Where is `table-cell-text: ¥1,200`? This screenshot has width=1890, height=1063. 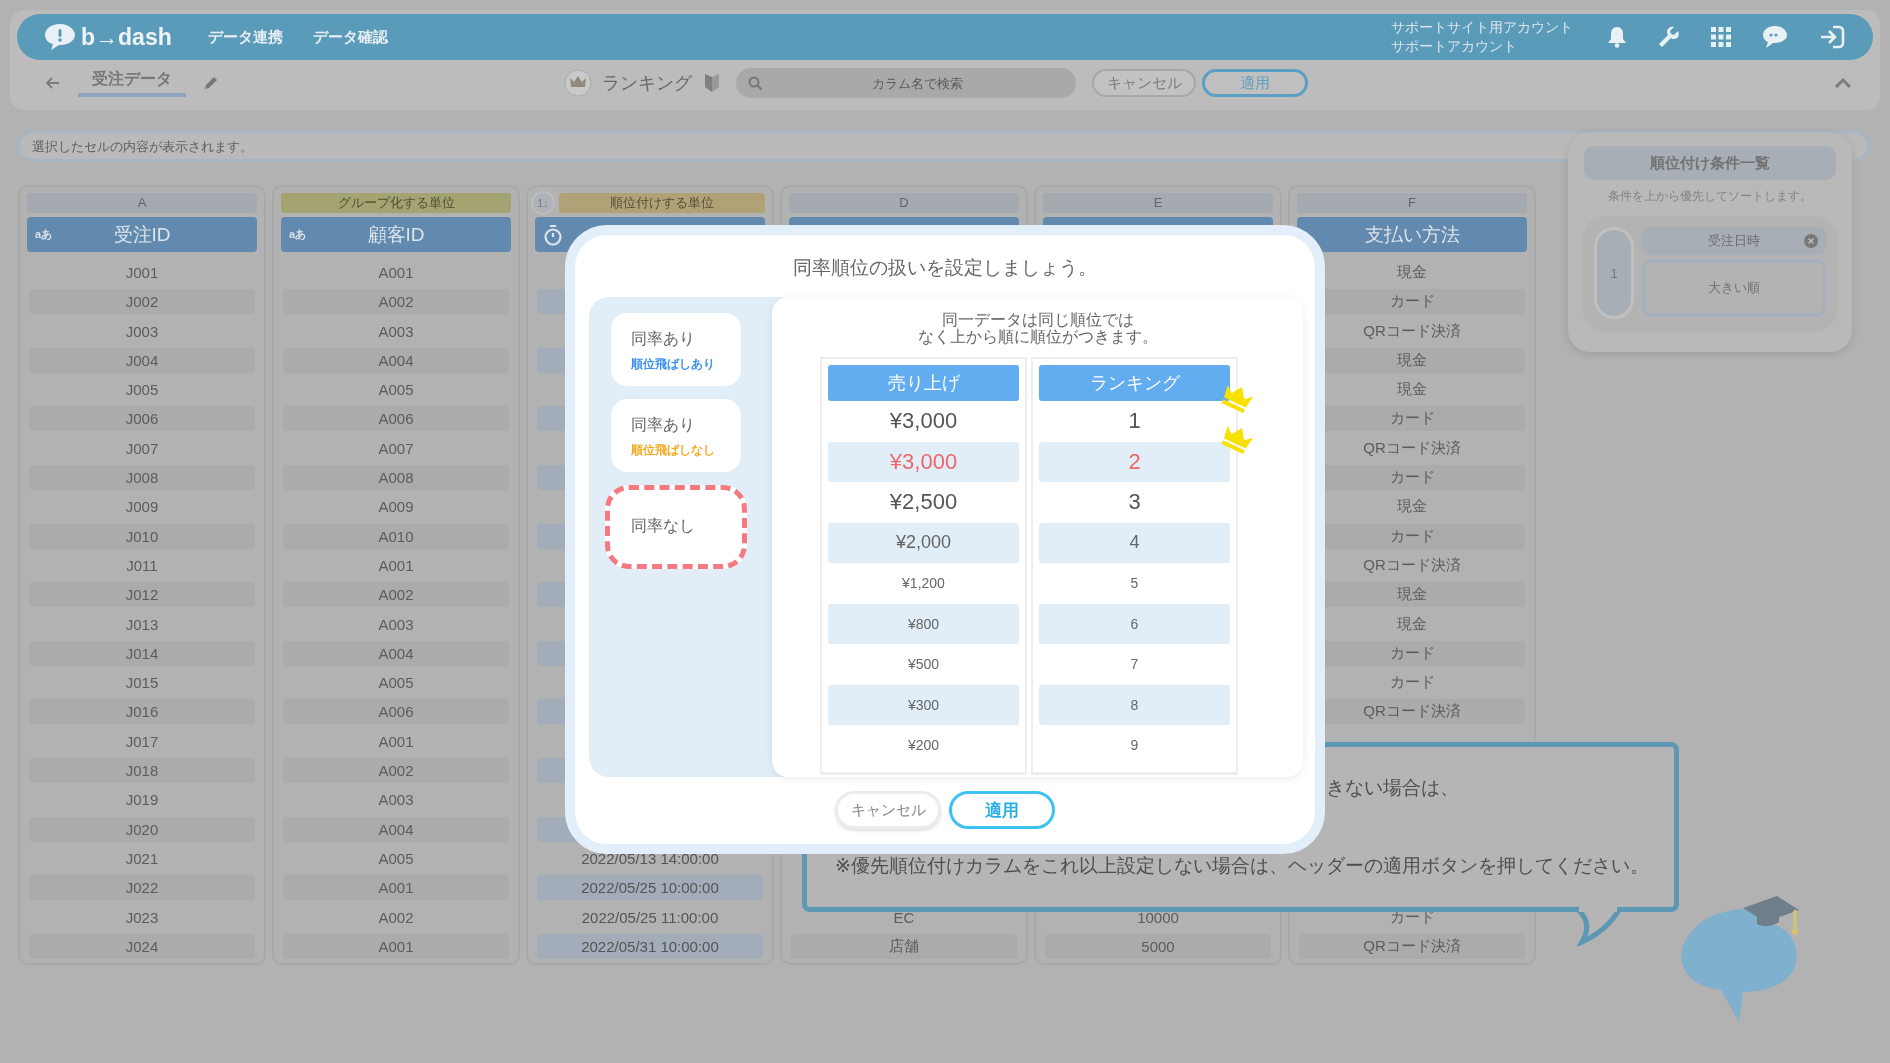
table-cell-text: ¥1,200 is located at coordinates (923, 584).